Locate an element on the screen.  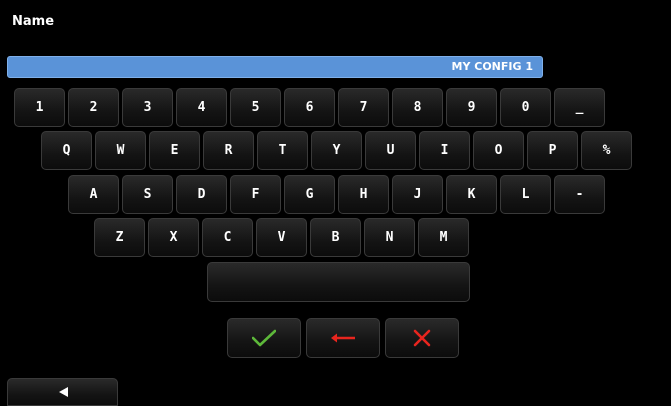
key-q: Q is located at coordinates (66, 150).